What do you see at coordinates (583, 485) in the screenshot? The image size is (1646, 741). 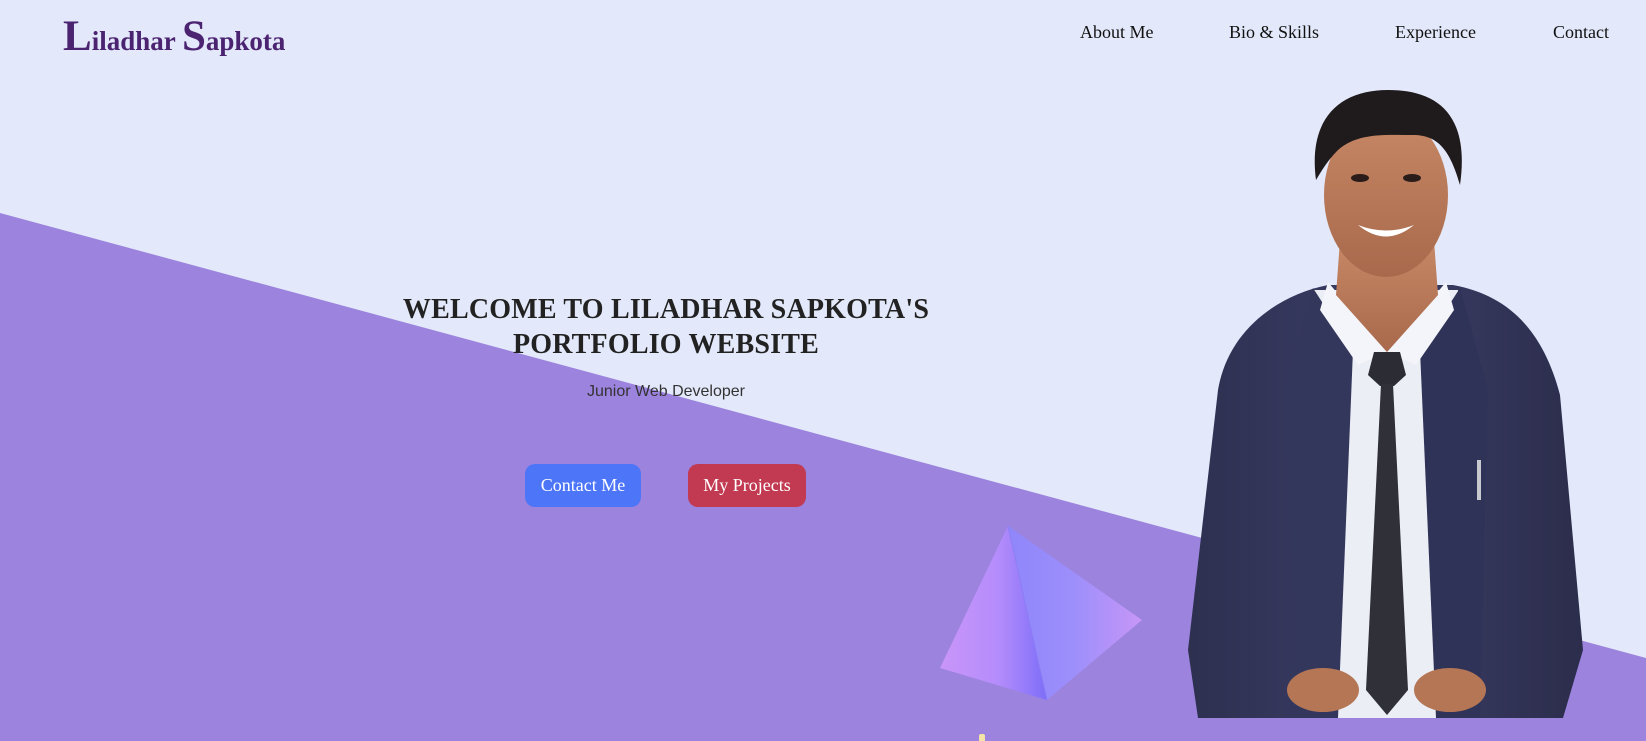 I see `contact-me-button: Contact Me` at bounding box center [583, 485].